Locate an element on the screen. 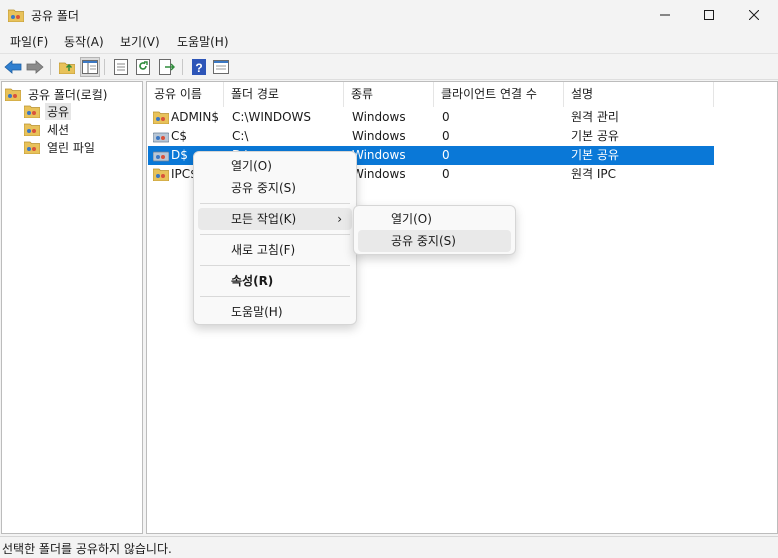 This screenshot has height=558, width=778. status-bar: 선택한 폴더를 공유하지 않습니다. is located at coordinates (389, 547).